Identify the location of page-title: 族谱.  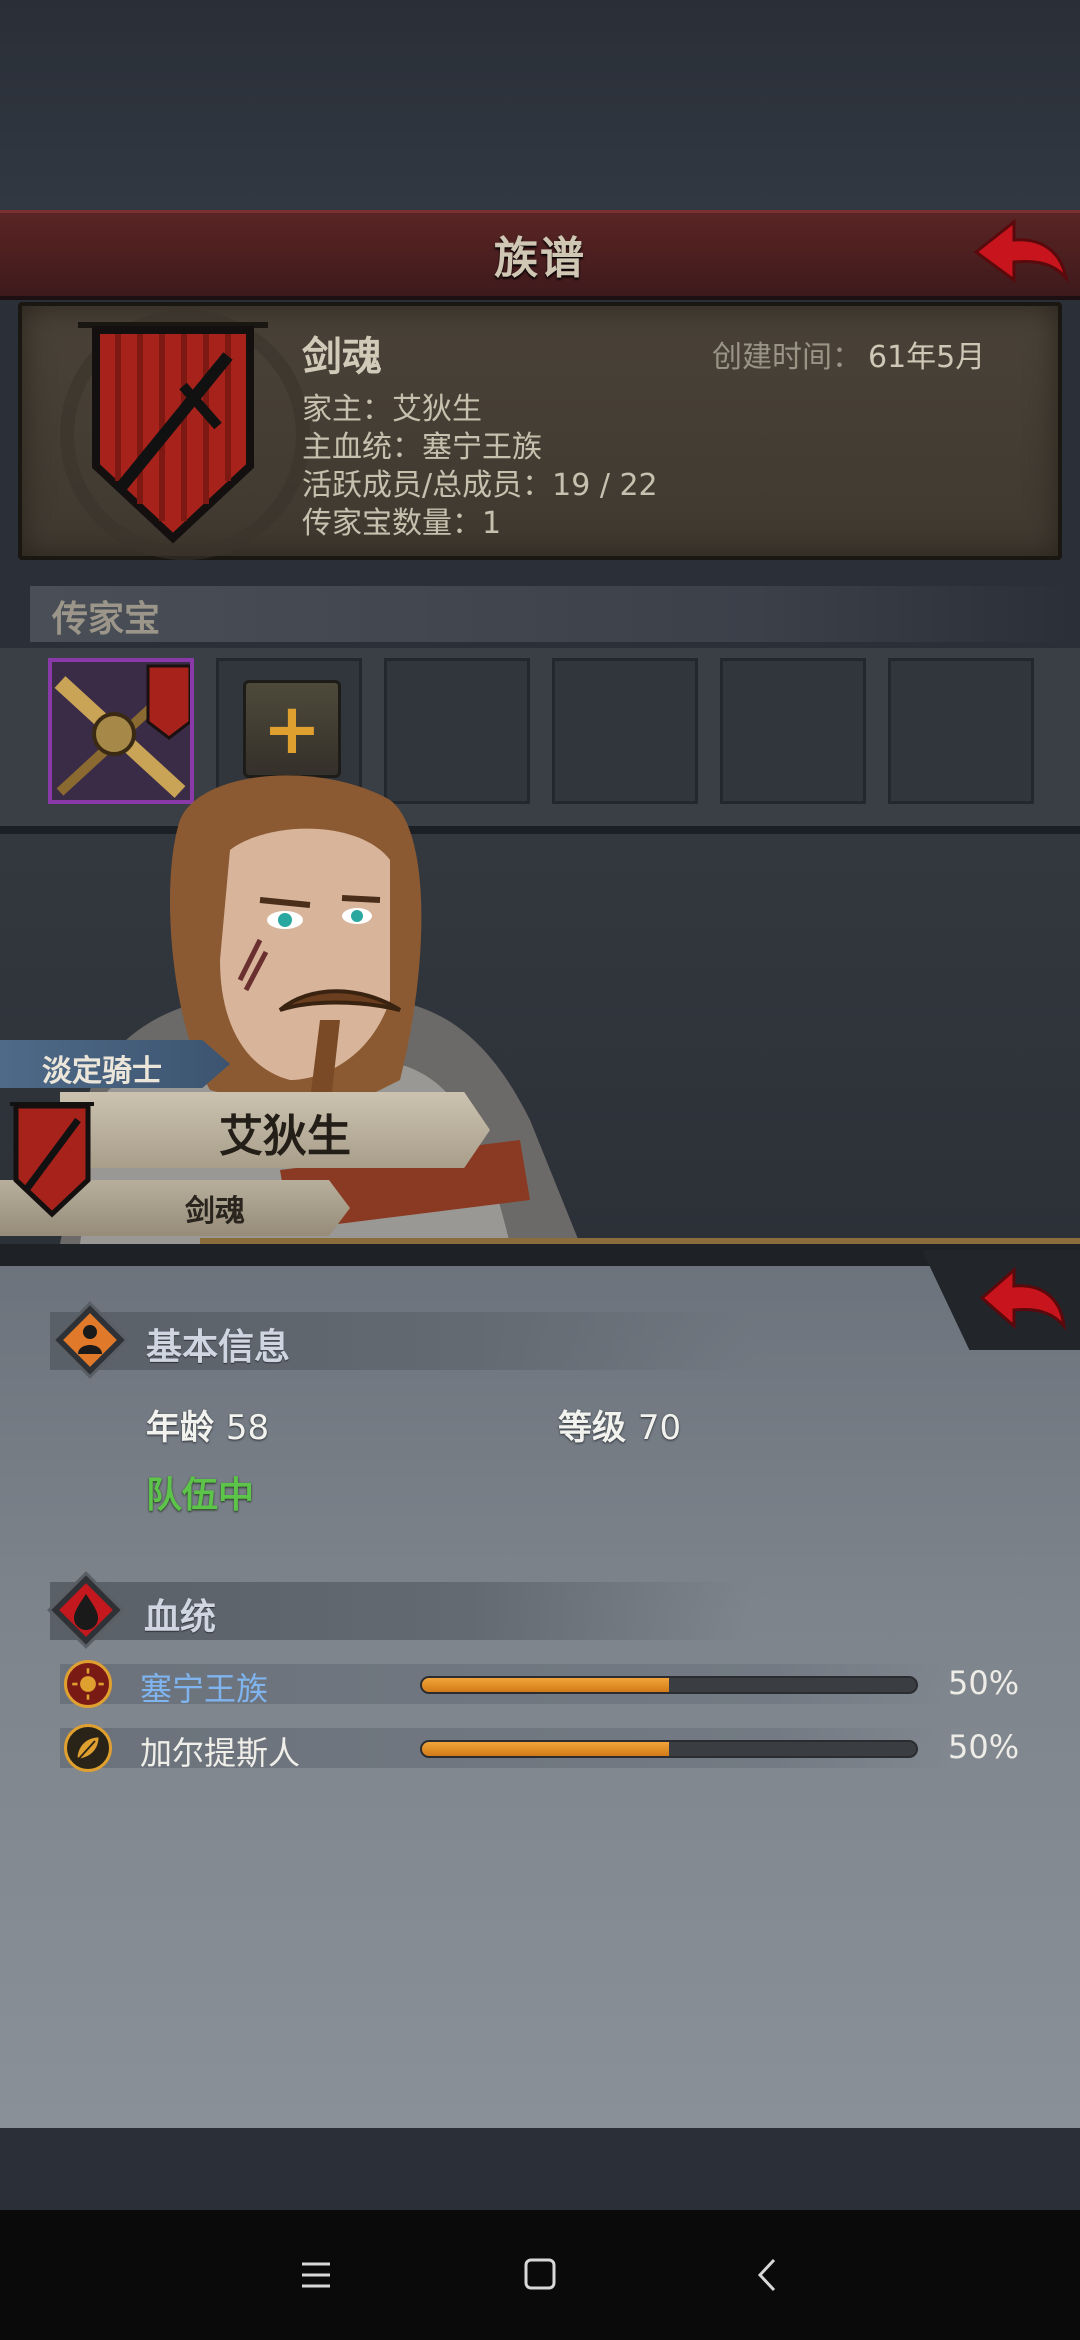
(540, 258).